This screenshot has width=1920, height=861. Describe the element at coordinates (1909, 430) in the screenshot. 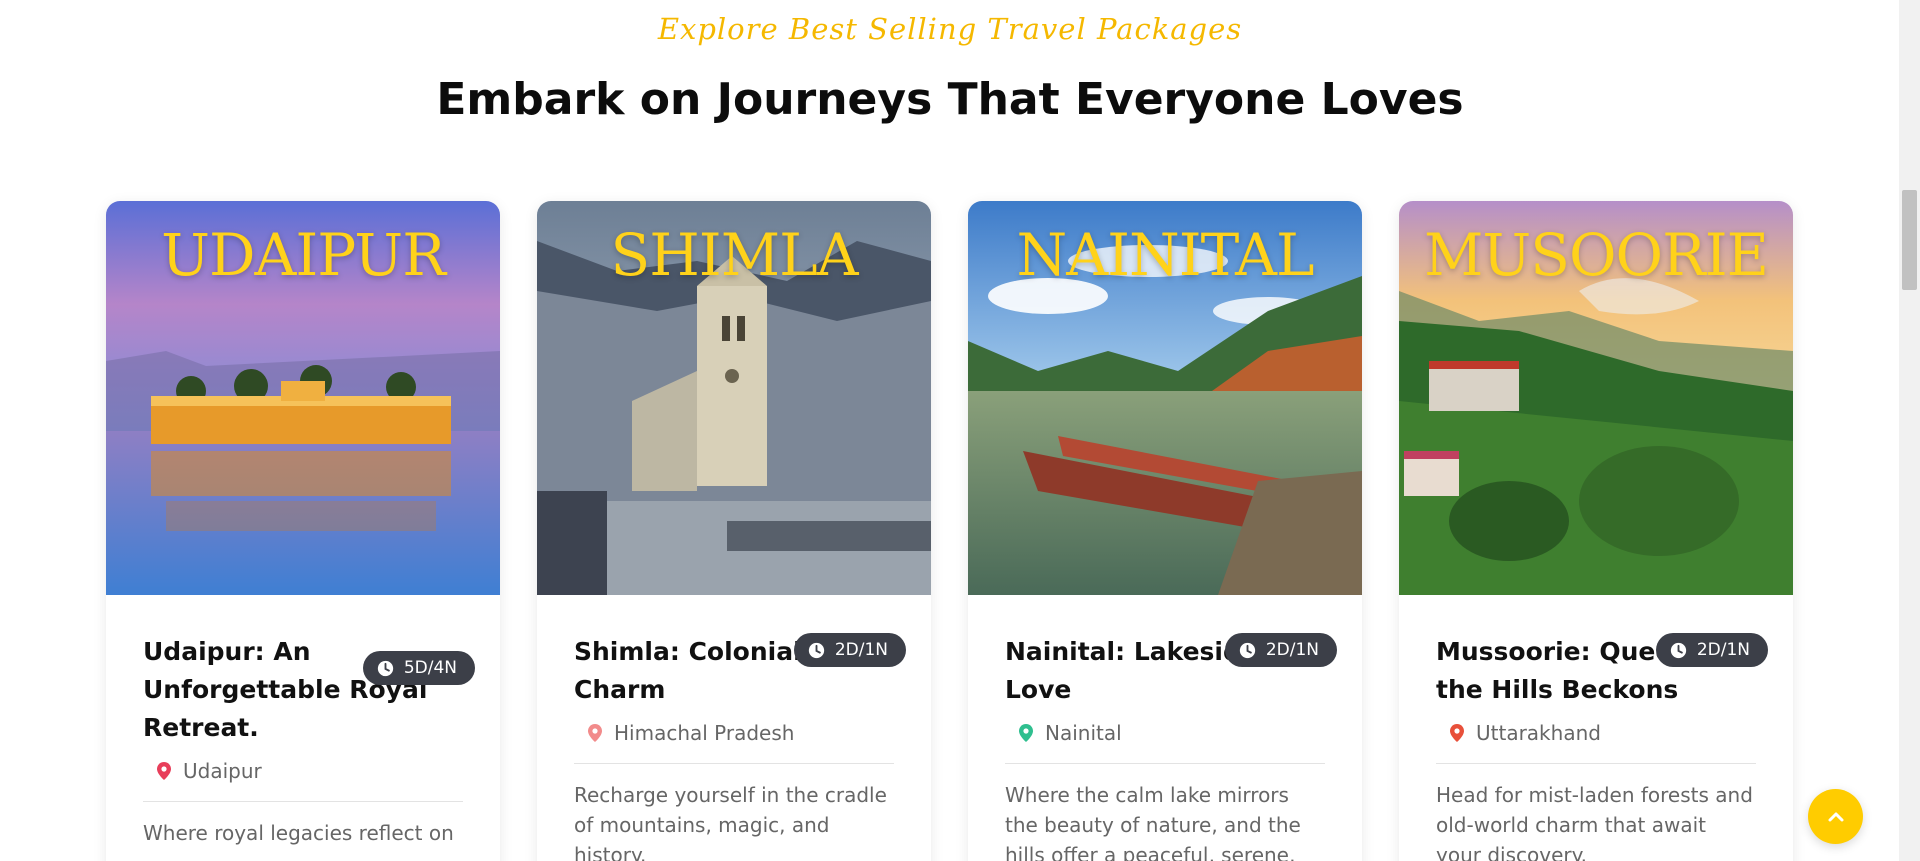

I see `page-scrollbar` at that location.